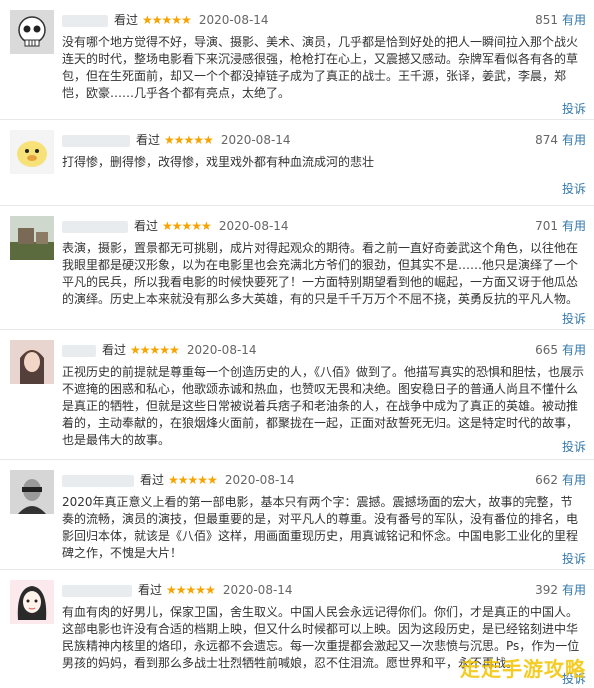  Describe the element at coordinates (546, 20) in the screenshot. I see `vote-count: 851` at that location.